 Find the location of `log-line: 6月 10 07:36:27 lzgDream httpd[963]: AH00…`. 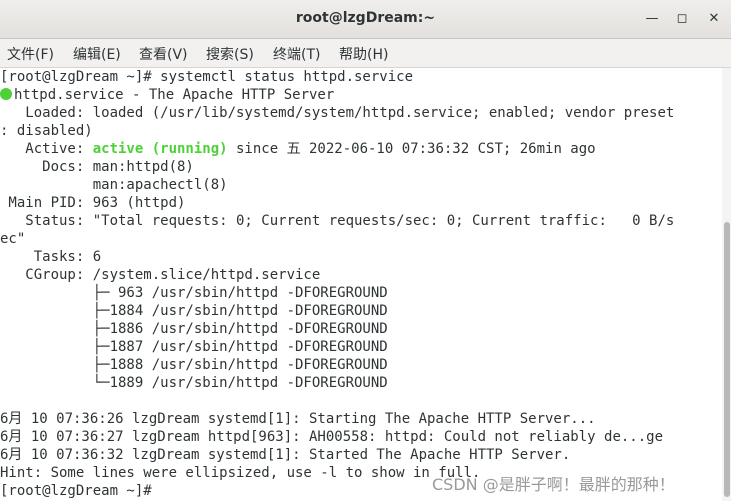

log-line: 6月 10 07:36:27 lzgDream httpd[963]: AH00… is located at coordinates (332, 437).